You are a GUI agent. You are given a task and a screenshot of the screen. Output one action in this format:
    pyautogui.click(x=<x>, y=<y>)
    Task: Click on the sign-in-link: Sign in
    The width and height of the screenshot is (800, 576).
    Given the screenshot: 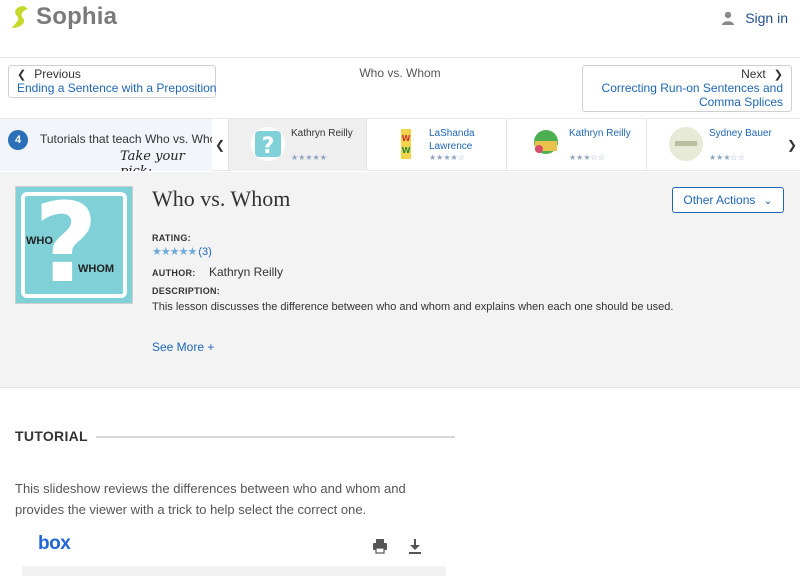 What is the action you would take?
    pyautogui.click(x=754, y=18)
    